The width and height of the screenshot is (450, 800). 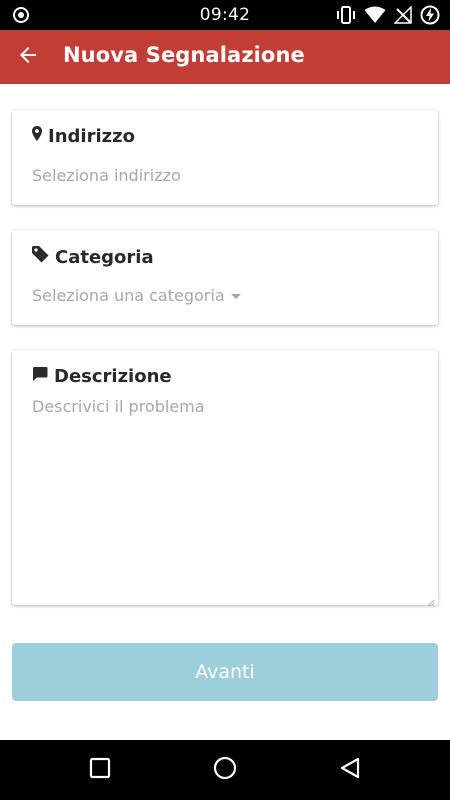 I want to click on vibrate-icon, so click(x=346, y=15).